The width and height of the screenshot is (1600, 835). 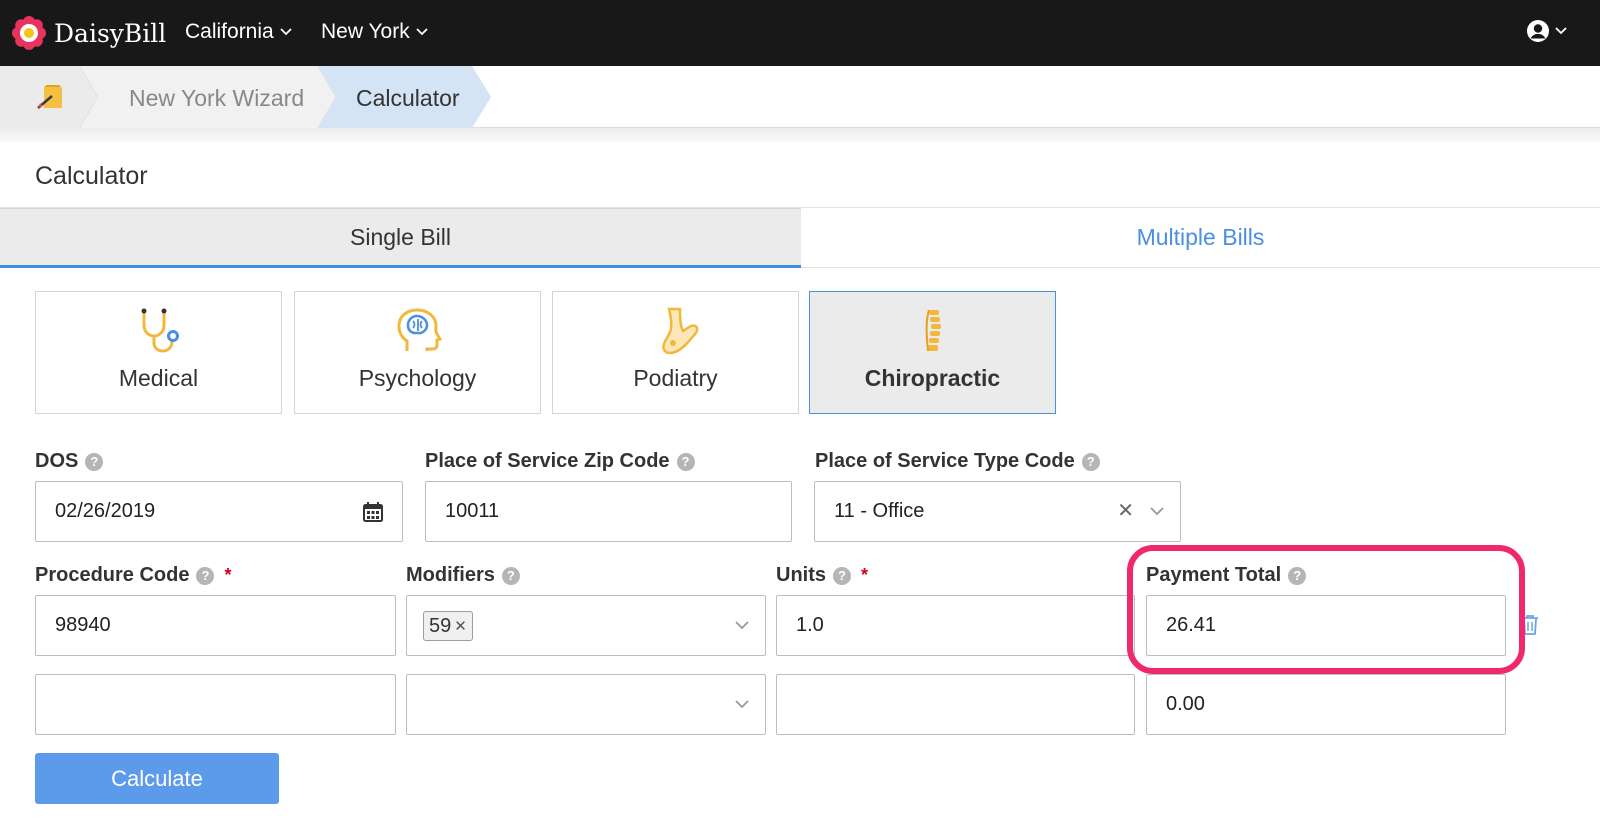 What do you see at coordinates (801, 575) in the screenshot?
I see `label-text: Units` at bounding box center [801, 575].